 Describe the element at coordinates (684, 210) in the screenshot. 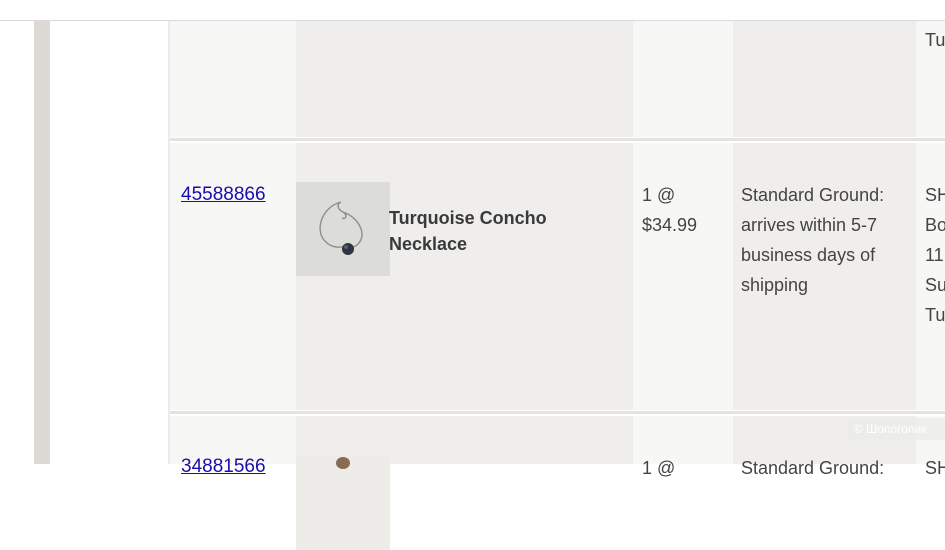

I see `quantity-price: 1 @ $34.99` at that location.